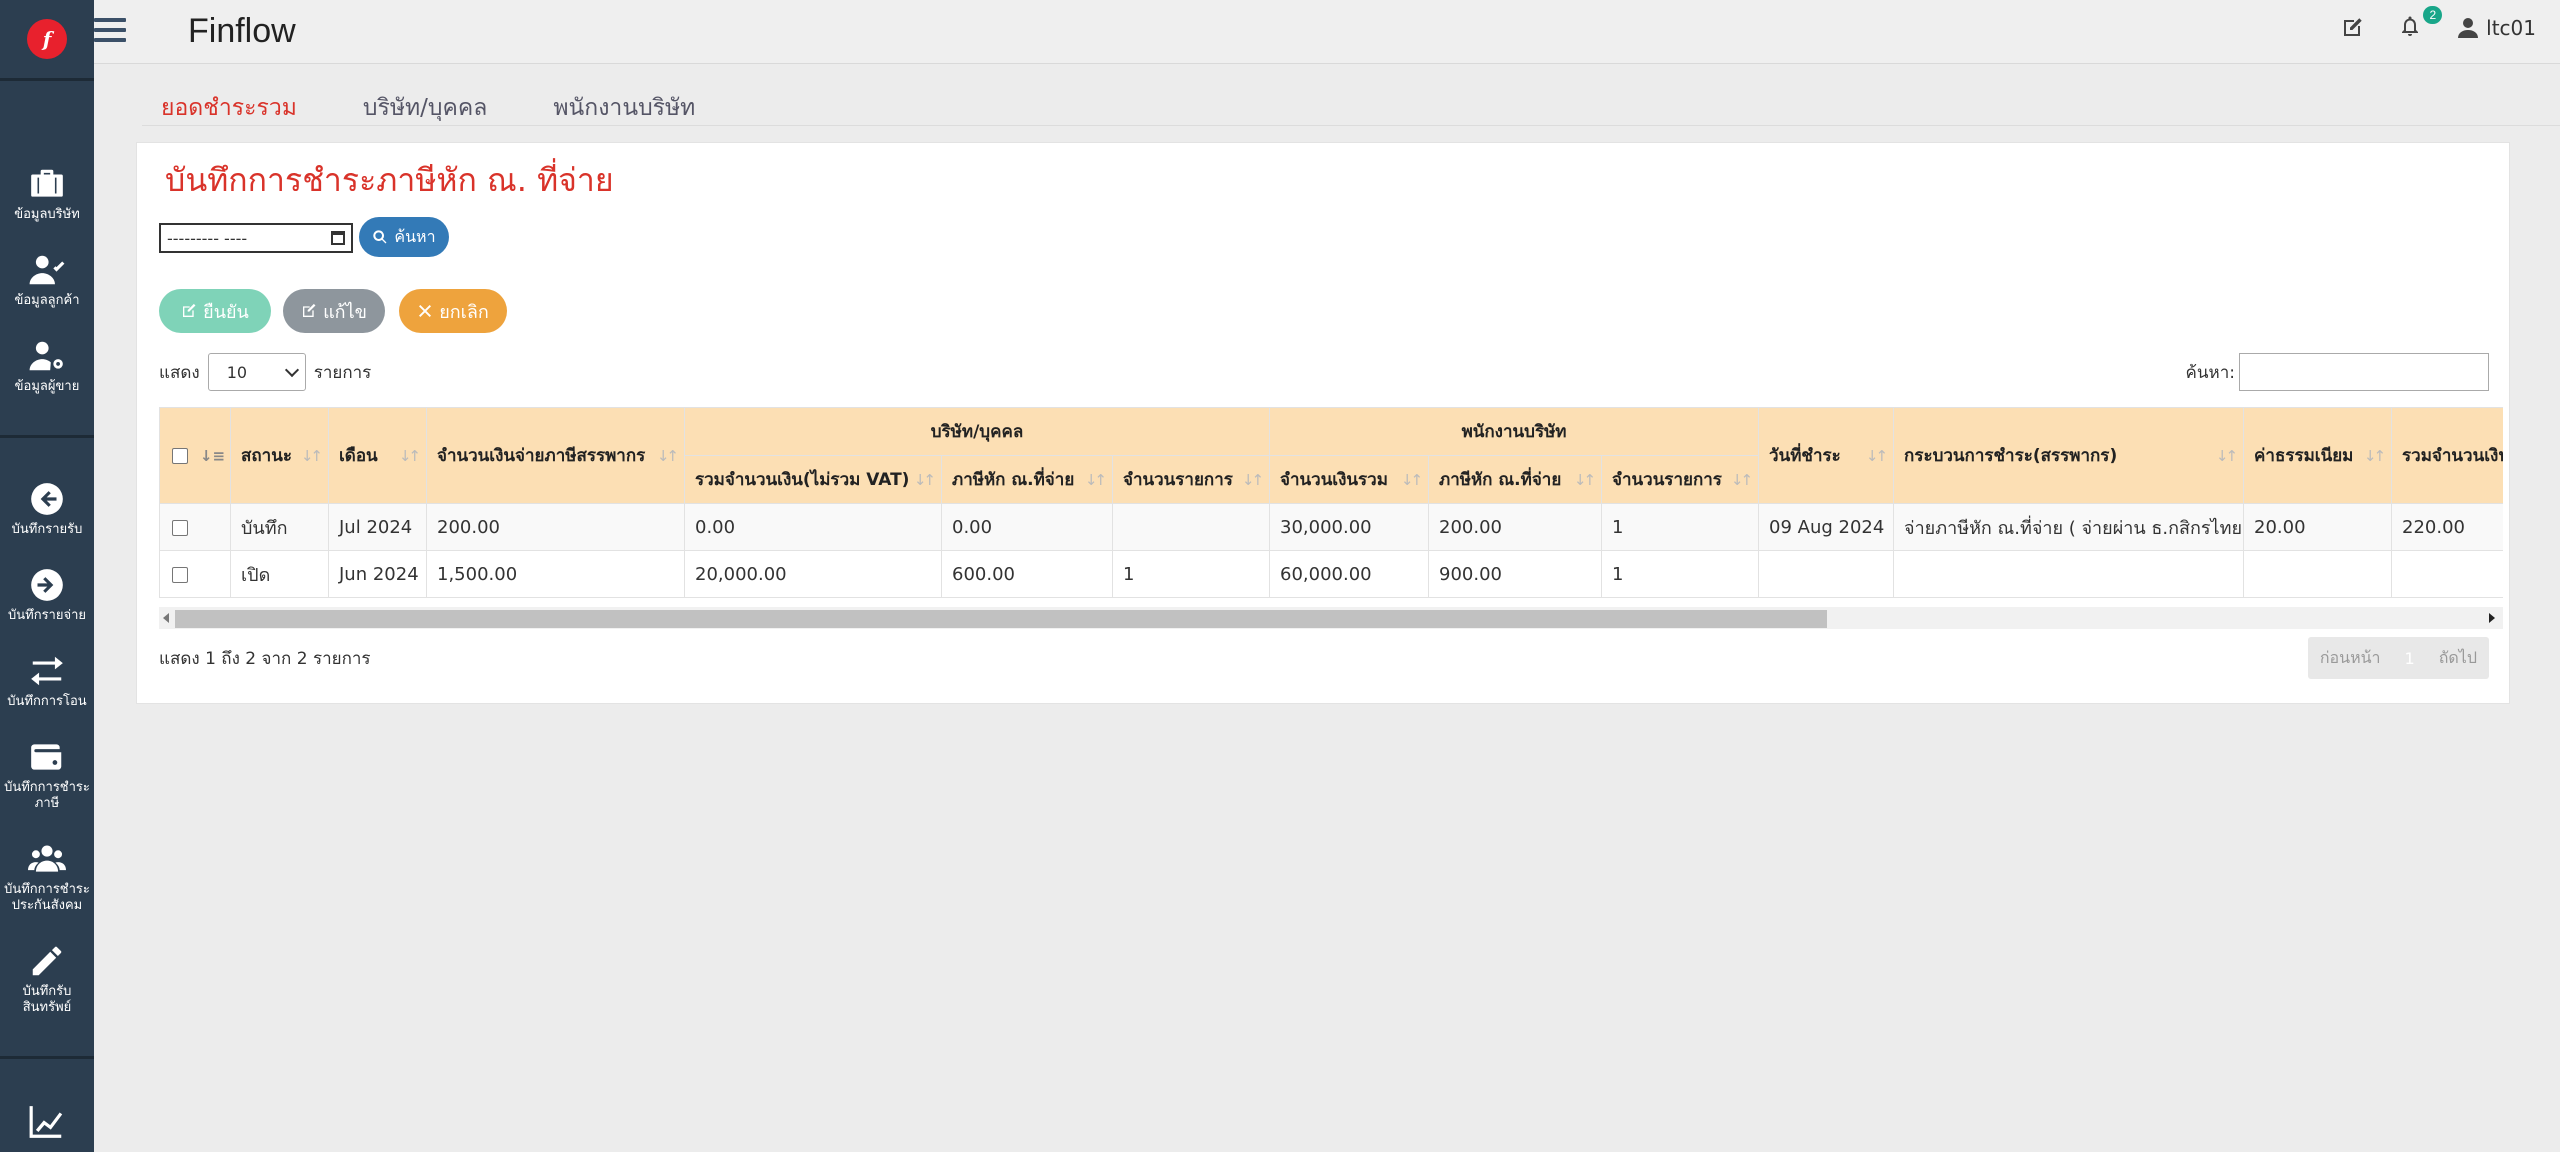 Image resolution: width=2560 pixels, height=1152 pixels. Describe the element at coordinates (256, 238) in the screenshot. I see `month-date-input: --------- ----` at that location.